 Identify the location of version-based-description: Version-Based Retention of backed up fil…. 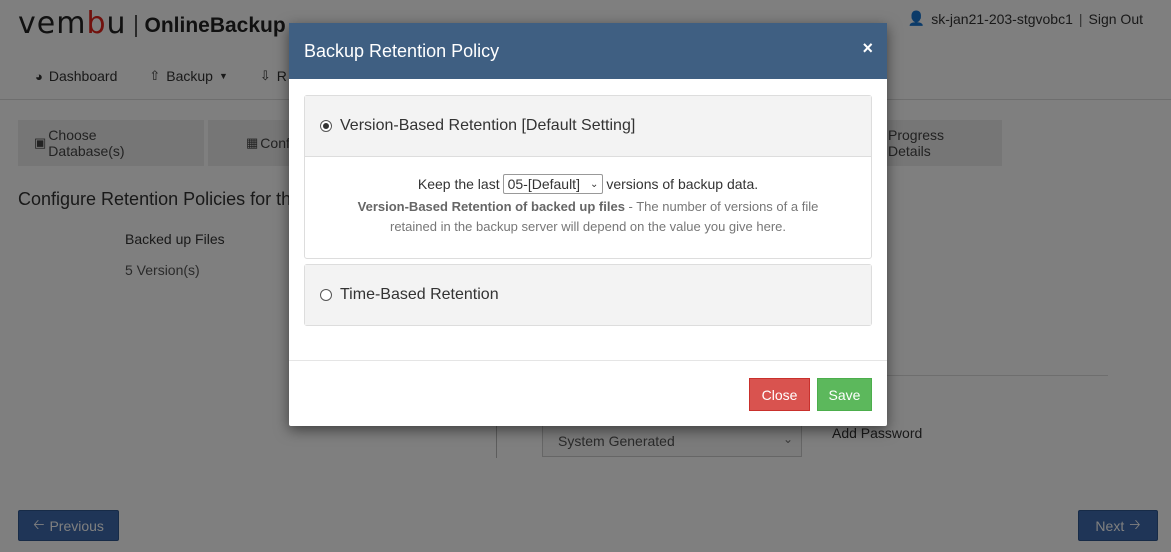
(588, 217).